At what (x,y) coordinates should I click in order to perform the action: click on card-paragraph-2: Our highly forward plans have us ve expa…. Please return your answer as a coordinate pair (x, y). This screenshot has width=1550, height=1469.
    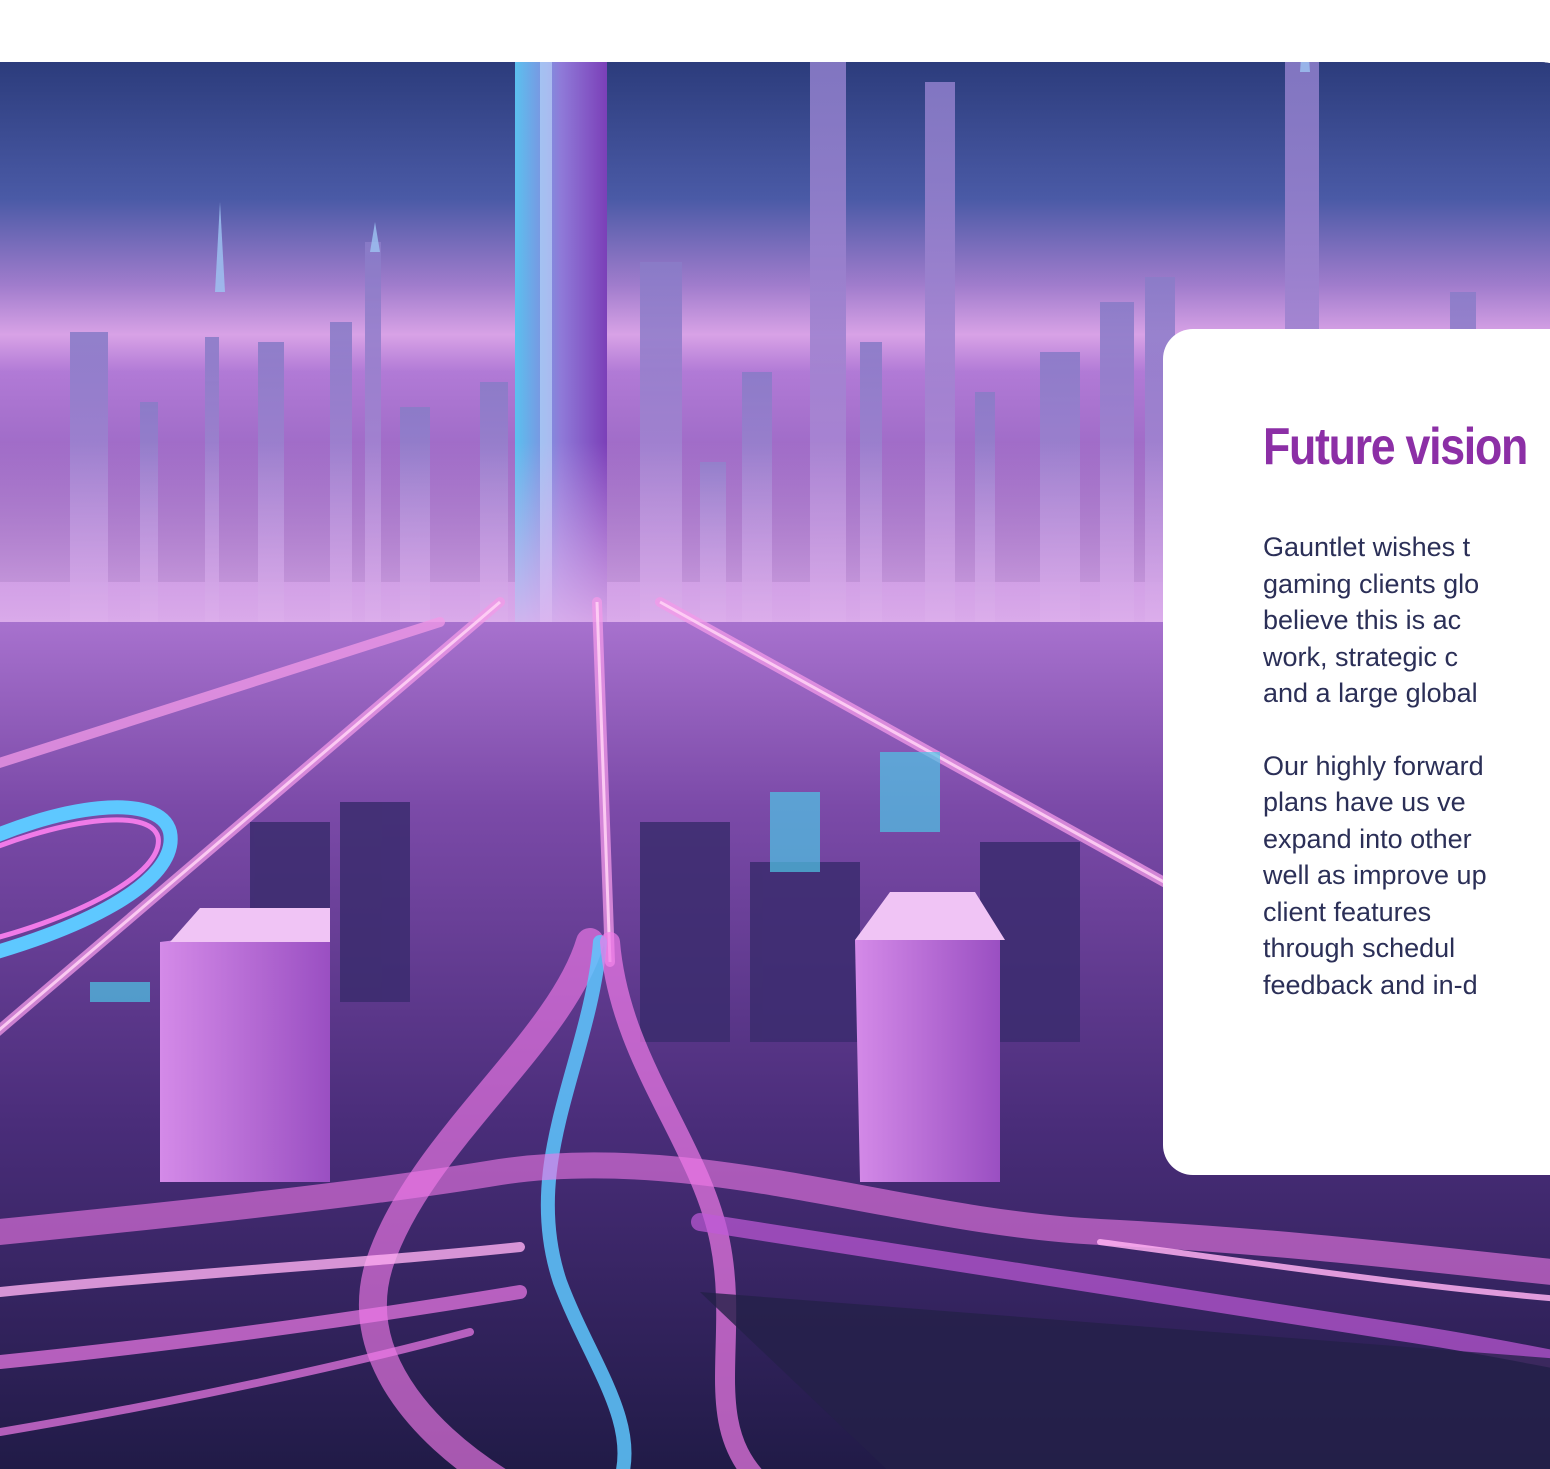
    Looking at the image, I should click on (1406, 876).